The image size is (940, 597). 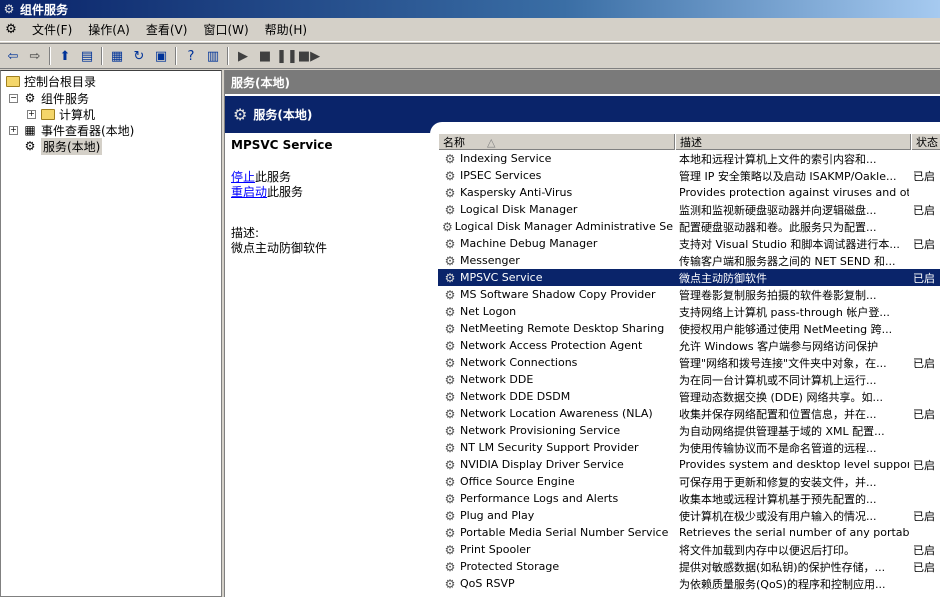 What do you see at coordinates (167, 29) in the screenshot?
I see `menu-view: 查看(V)` at bounding box center [167, 29].